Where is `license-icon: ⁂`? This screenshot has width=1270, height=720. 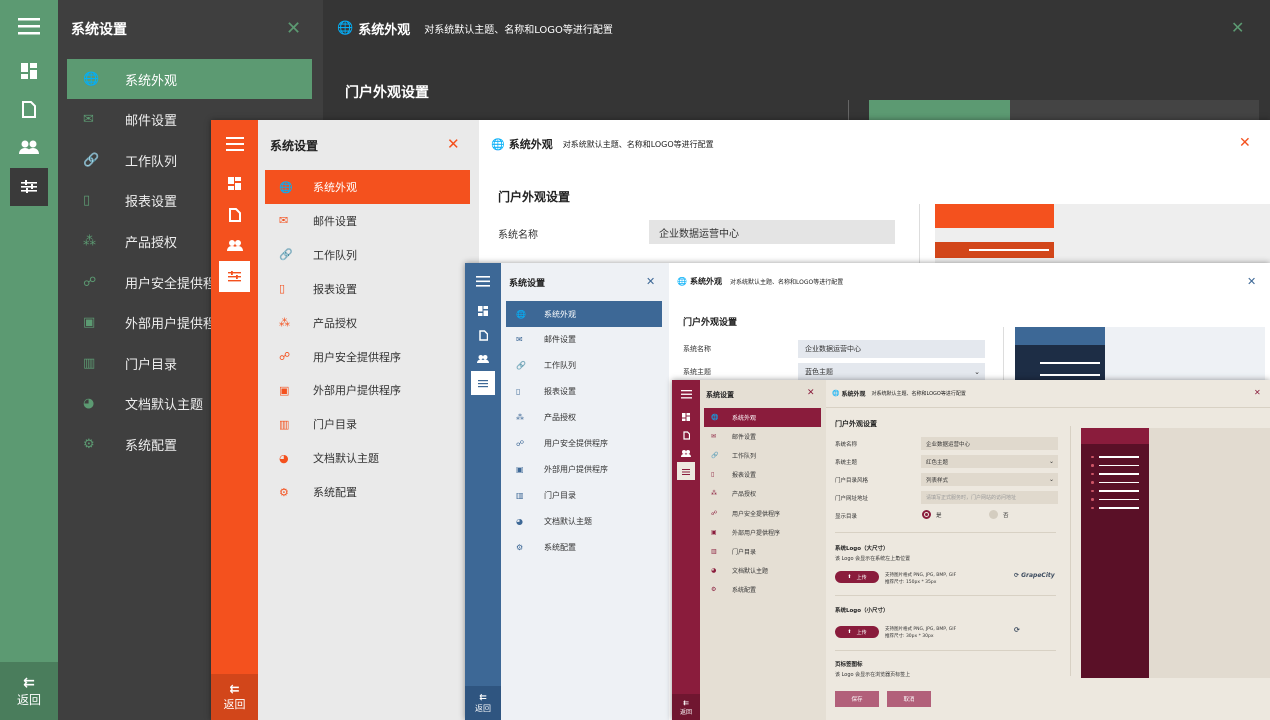
license-icon: ⁂ is located at coordinates (89, 241).